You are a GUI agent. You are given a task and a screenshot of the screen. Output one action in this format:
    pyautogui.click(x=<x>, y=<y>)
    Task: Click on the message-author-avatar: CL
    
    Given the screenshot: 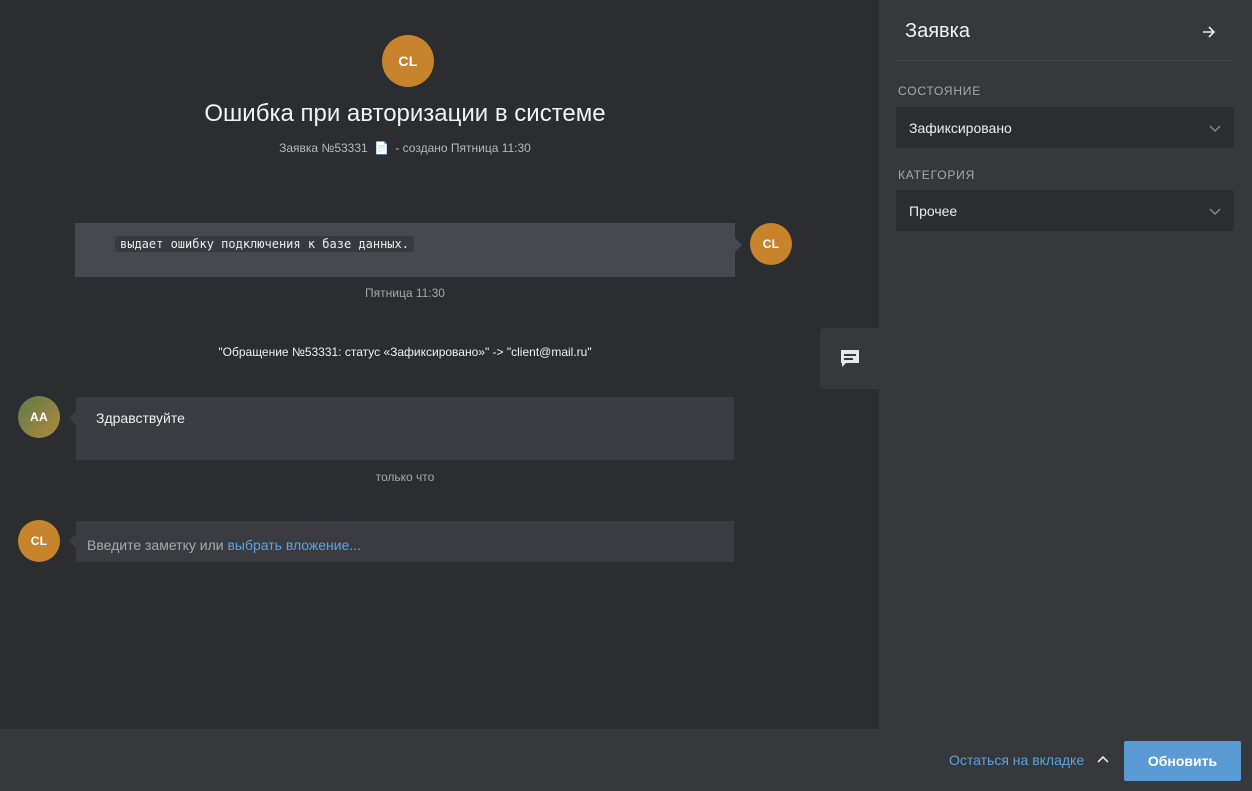 What is the action you would take?
    pyautogui.click(x=771, y=244)
    